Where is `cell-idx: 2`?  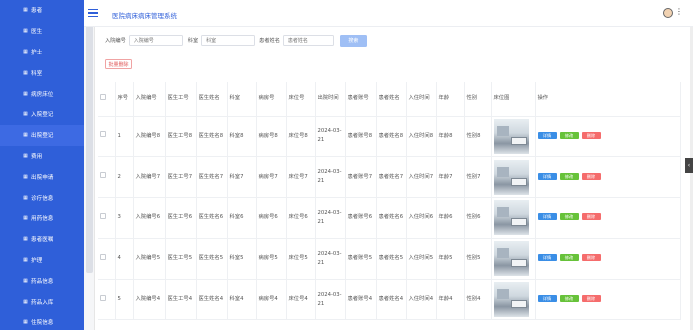
cell-idx: 2 is located at coordinates (124, 177).